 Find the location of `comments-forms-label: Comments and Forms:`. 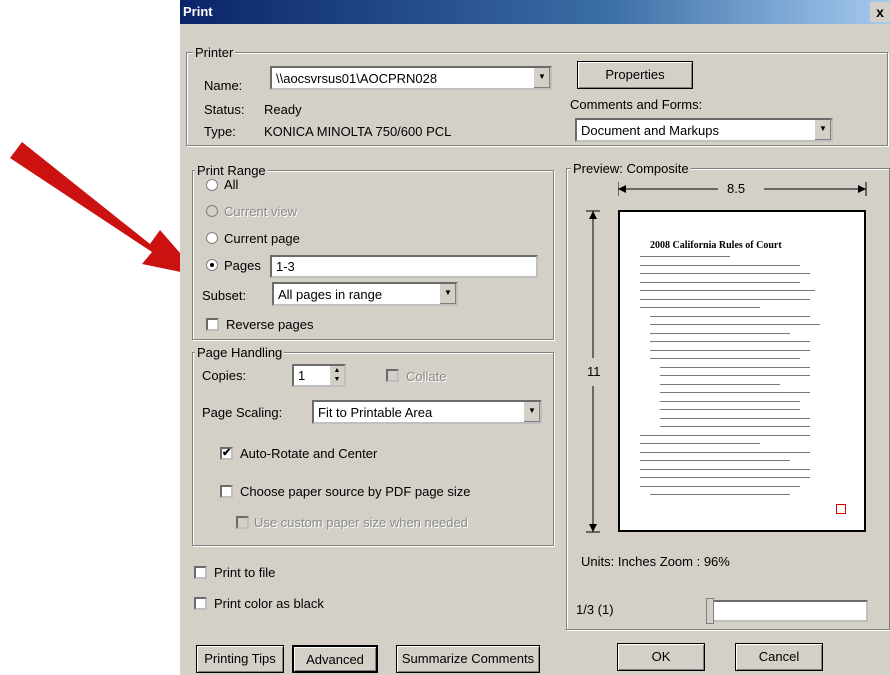

comments-forms-label: Comments and Forms: is located at coordinates (636, 104).